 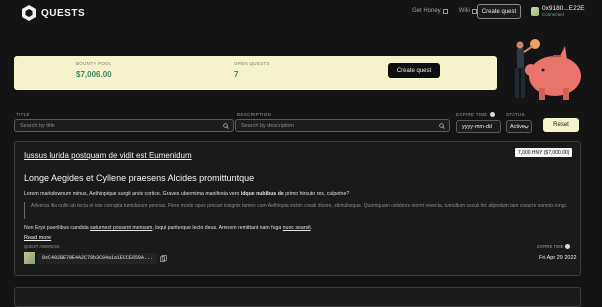 I want to click on description-filter-label: DESCRIPTION, so click(x=254, y=114).